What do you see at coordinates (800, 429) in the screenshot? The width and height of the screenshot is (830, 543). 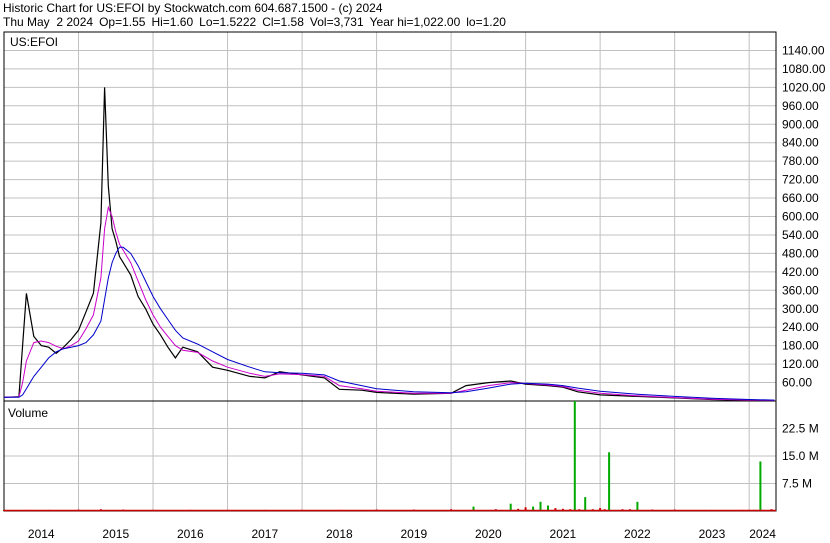 I see `volume-tick-label-2: 22.5 M` at bounding box center [800, 429].